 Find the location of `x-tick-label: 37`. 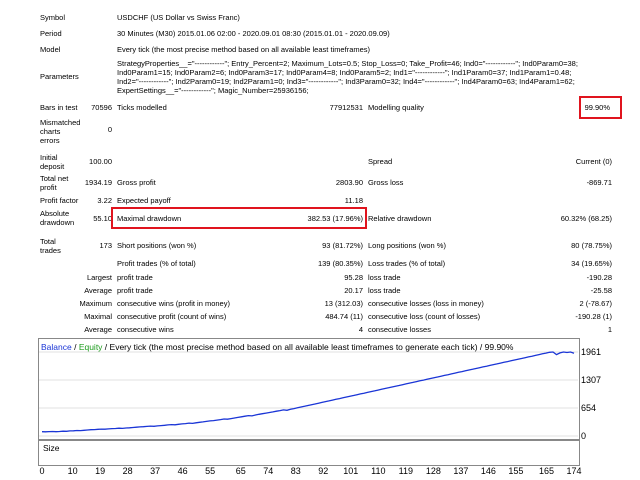

x-tick-label: 37 is located at coordinates (155, 471).